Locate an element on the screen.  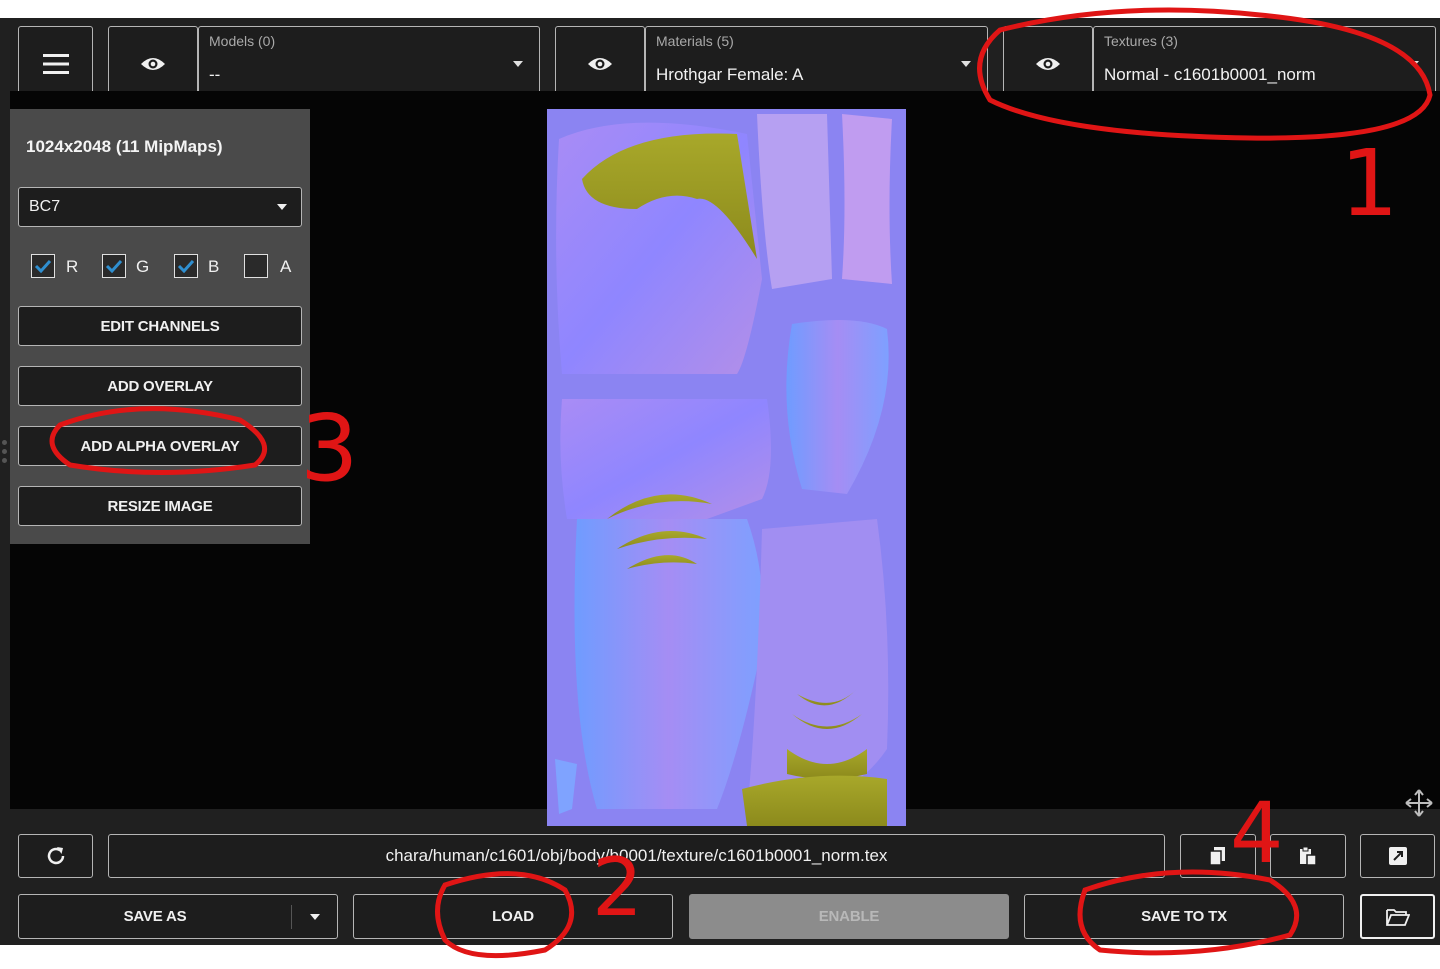
menu-button is located at coordinates (55, 63).